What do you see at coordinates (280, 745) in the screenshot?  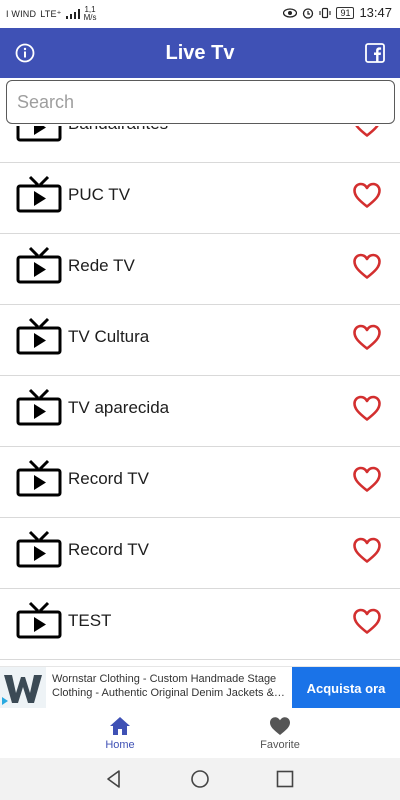 I see `nav-favorite-label: Favorite` at bounding box center [280, 745].